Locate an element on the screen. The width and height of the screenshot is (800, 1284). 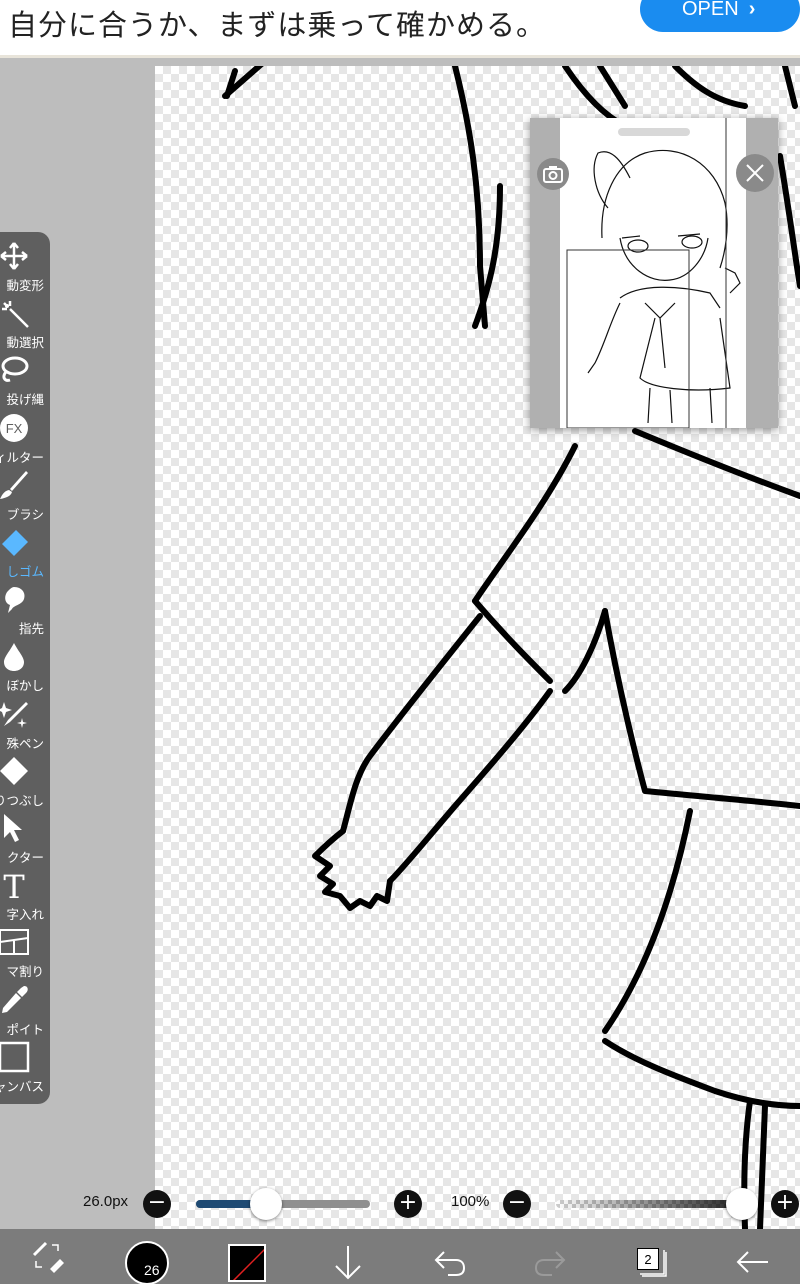
no-color-slash-icon is located at coordinates (248, 1264).